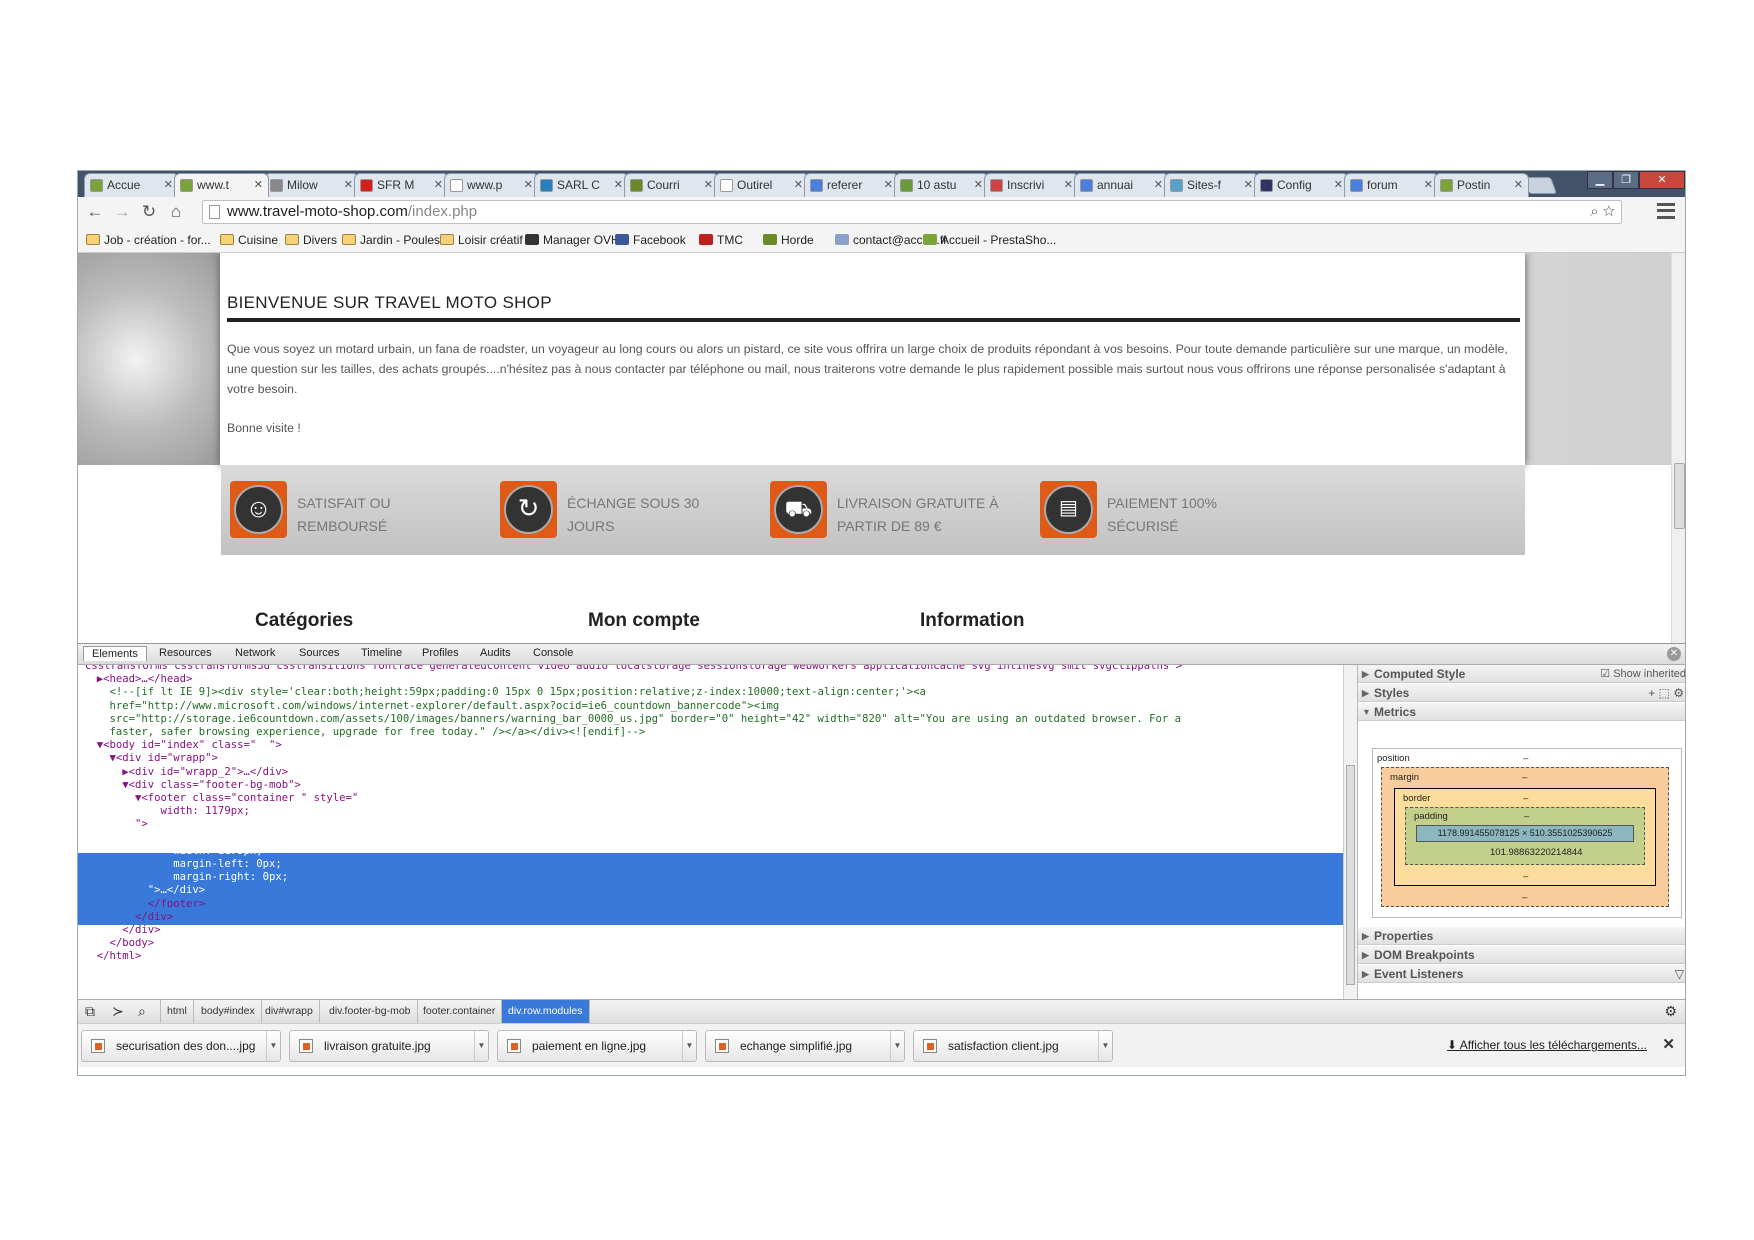 The height and width of the screenshot is (1240, 1754). I want to click on tab-item: SFR M ✕, so click(401, 185).